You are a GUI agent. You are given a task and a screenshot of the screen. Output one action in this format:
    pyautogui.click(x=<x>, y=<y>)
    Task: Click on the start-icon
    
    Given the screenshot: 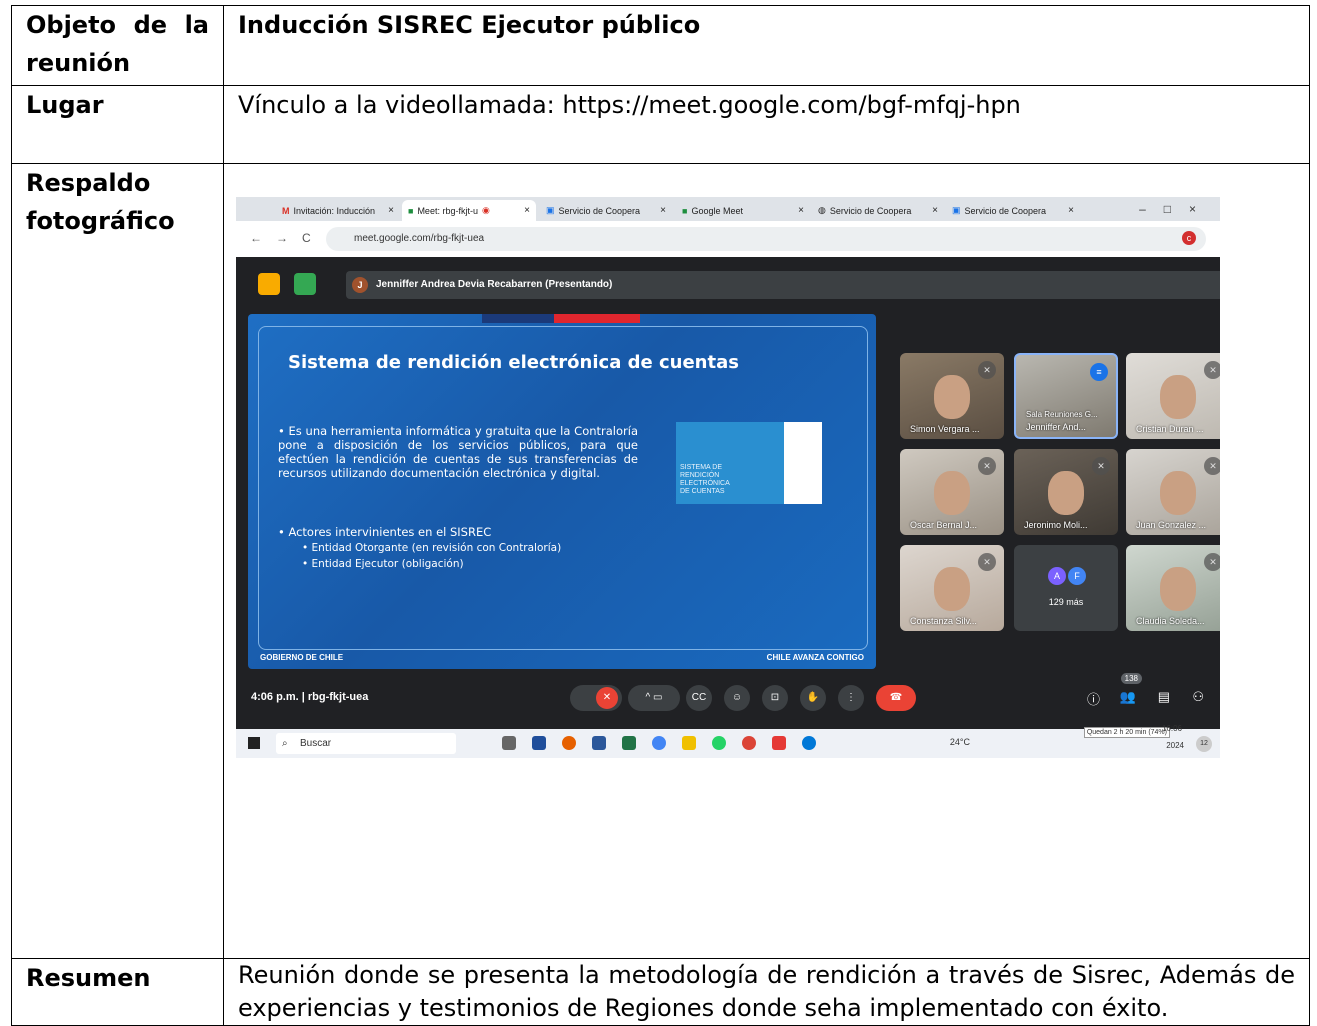 What is the action you would take?
    pyautogui.click(x=254, y=743)
    